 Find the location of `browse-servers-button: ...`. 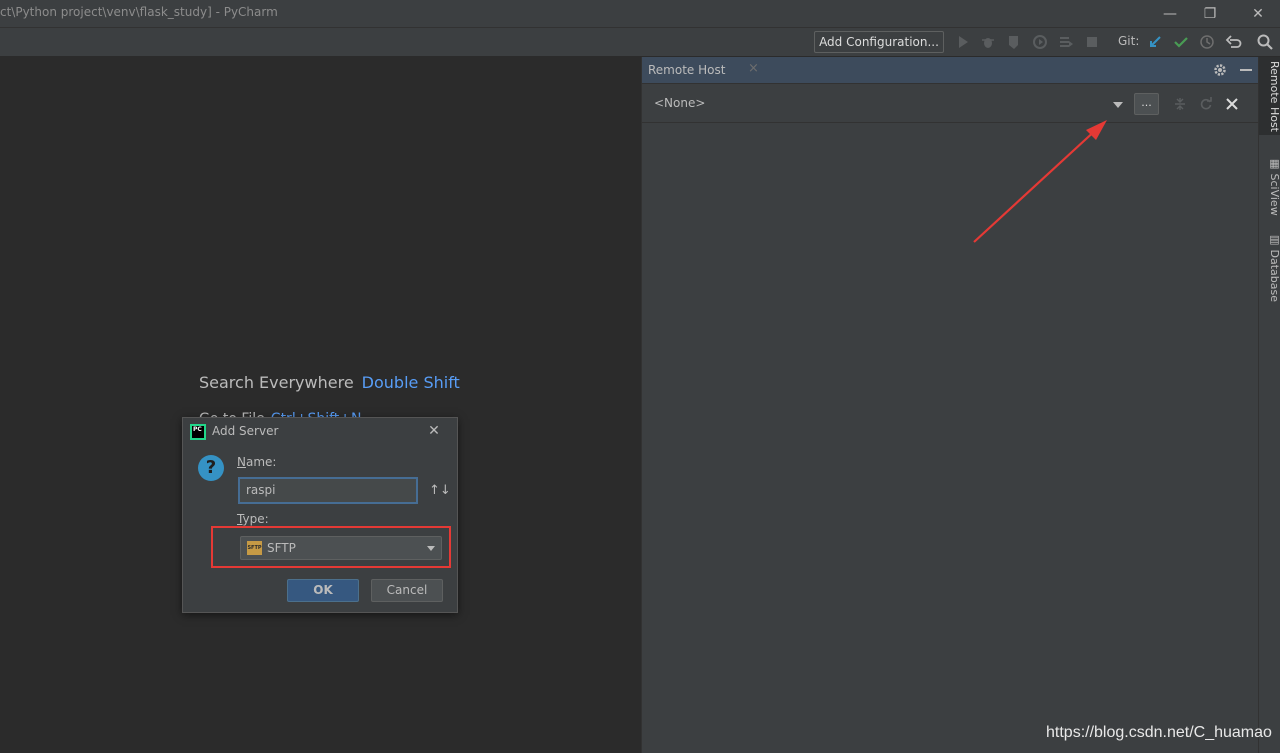

browse-servers-button: ... is located at coordinates (1146, 104).